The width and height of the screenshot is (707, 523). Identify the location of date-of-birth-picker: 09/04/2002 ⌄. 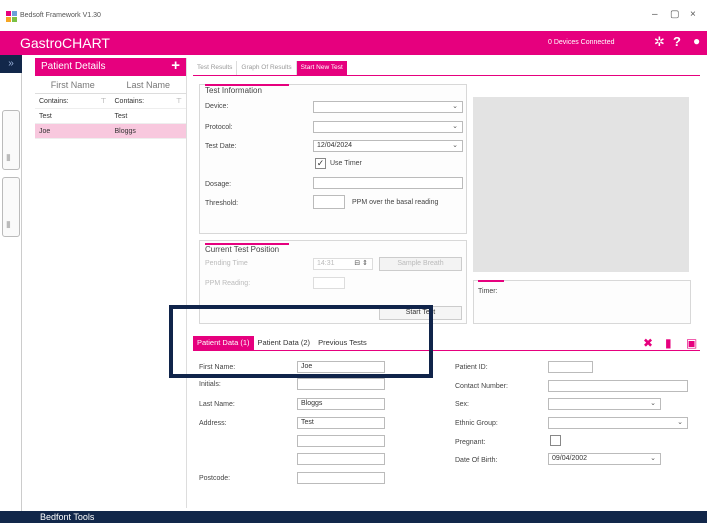
(604, 459).